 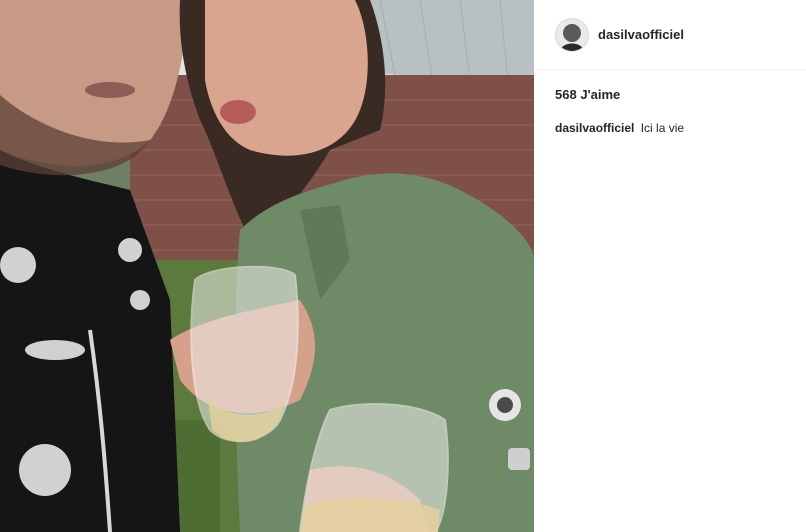 What do you see at coordinates (600, 94) in the screenshot?
I see `likes-label: J'aime` at bounding box center [600, 94].